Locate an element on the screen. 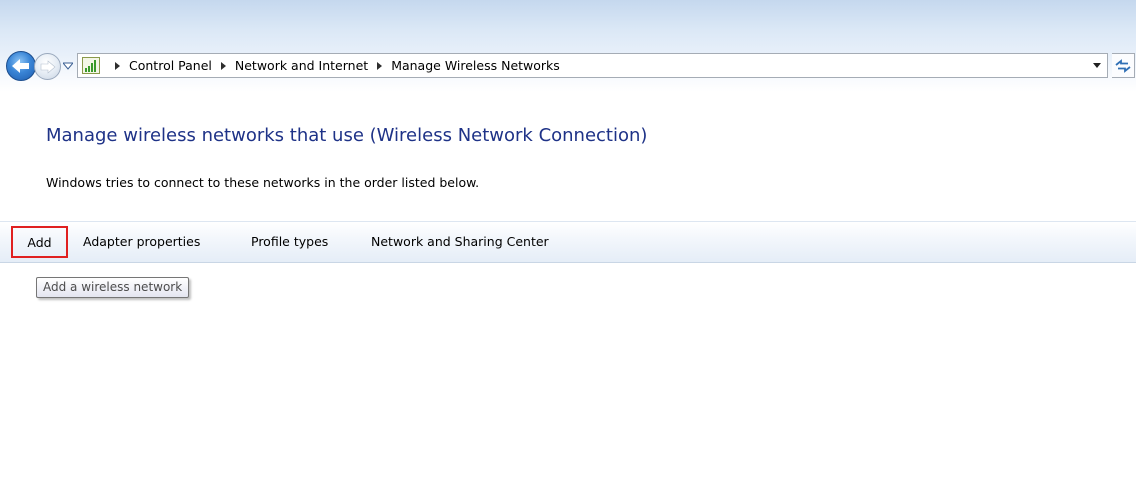 This screenshot has height=487, width=1136. add-tooltip: Add a wireless network is located at coordinates (113, 287).